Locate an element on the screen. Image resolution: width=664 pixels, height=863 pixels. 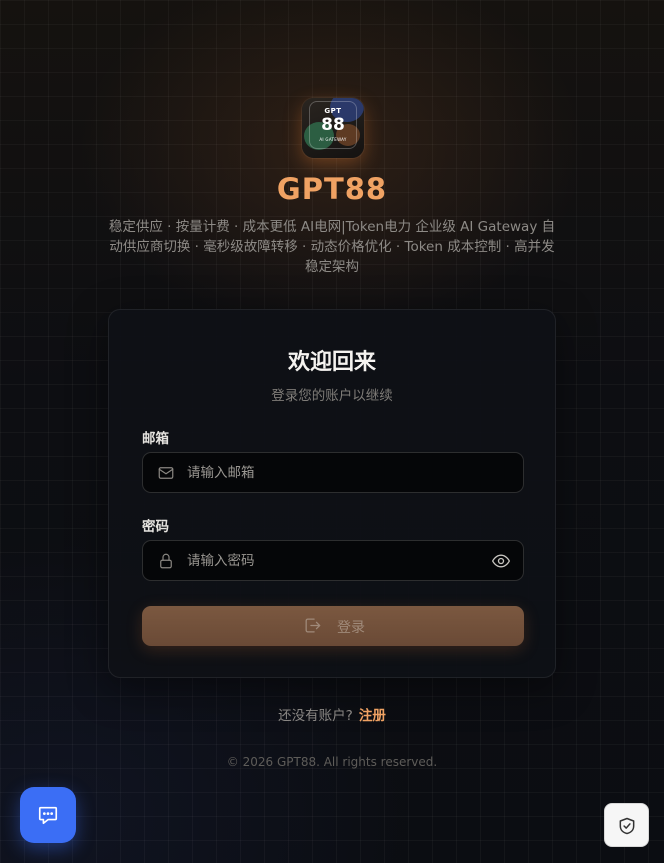
eye-icon is located at coordinates (501, 561).